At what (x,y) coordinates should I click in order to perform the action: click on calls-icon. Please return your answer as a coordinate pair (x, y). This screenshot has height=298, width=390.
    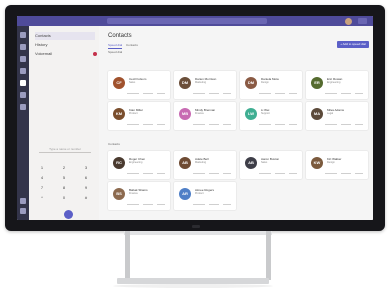
    Looking at the image, I should click on (23, 83).